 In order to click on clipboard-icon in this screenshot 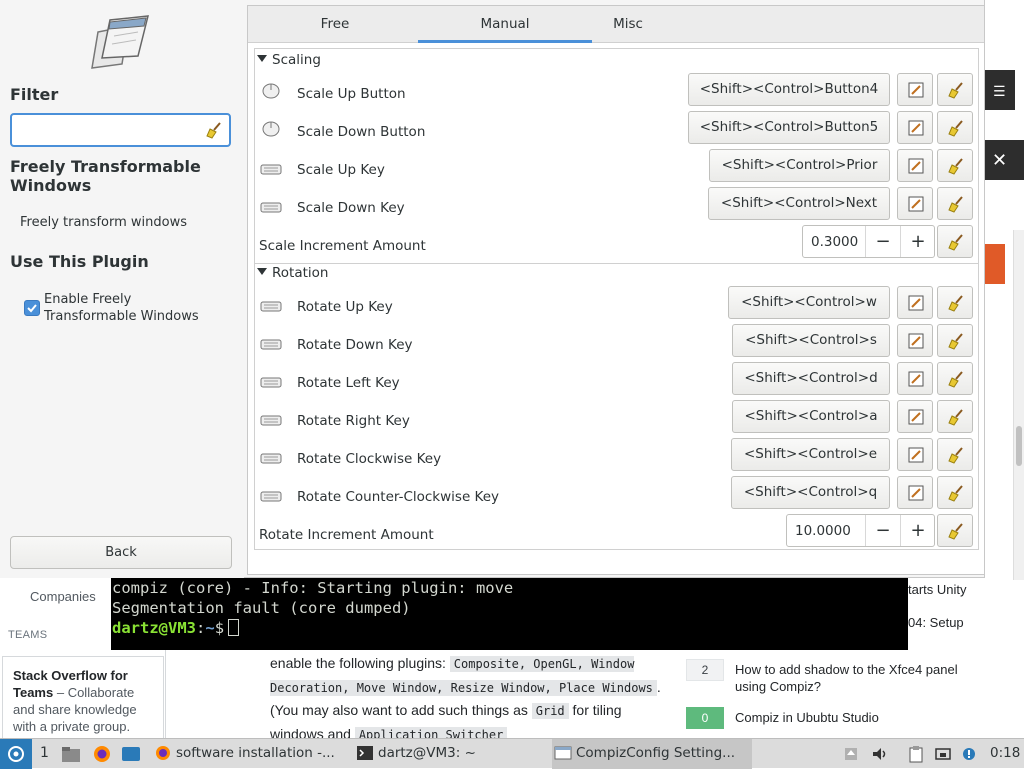, I will do `click(916, 754)`.